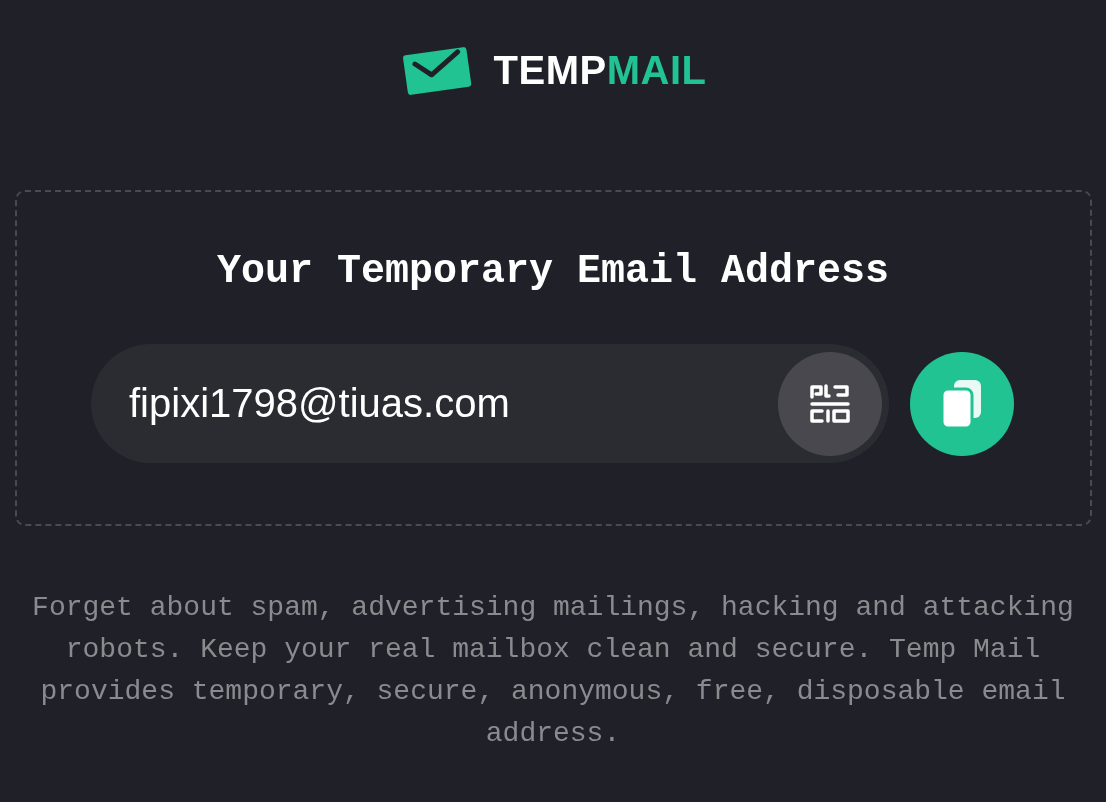  What do you see at coordinates (553, 272) in the screenshot?
I see `panel-title: Your Temporary Email Address` at bounding box center [553, 272].